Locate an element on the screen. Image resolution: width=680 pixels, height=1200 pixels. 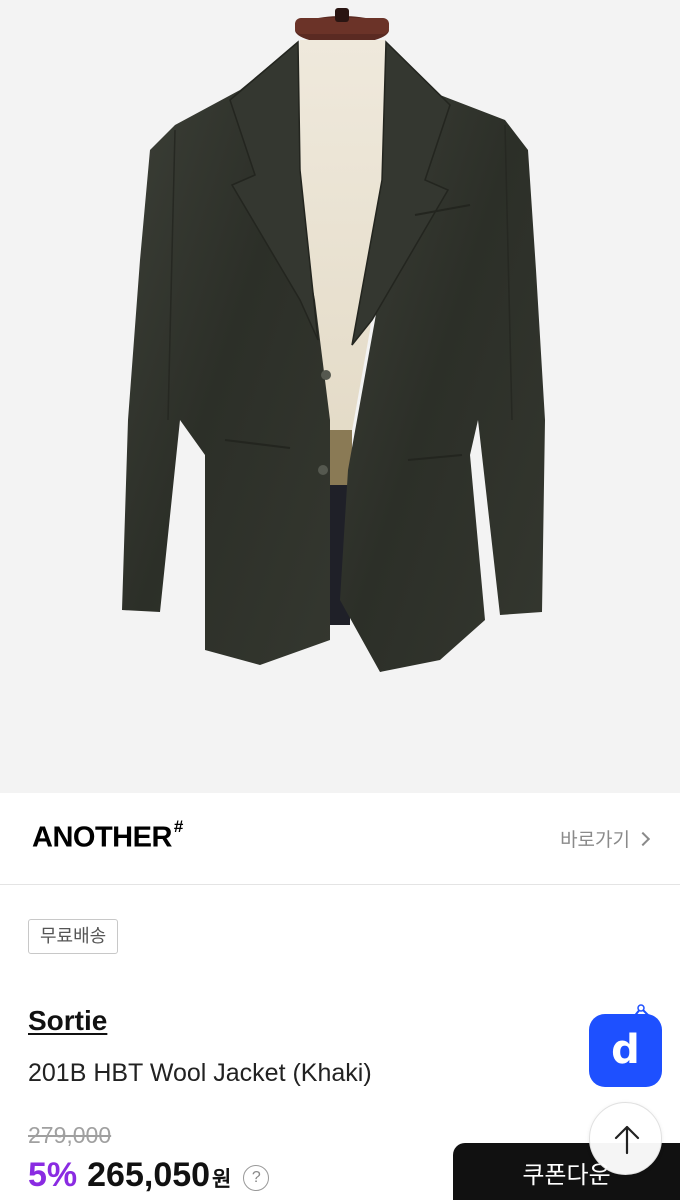
brand-logo-text: ANOTHER is located at coordinates (102, 837).